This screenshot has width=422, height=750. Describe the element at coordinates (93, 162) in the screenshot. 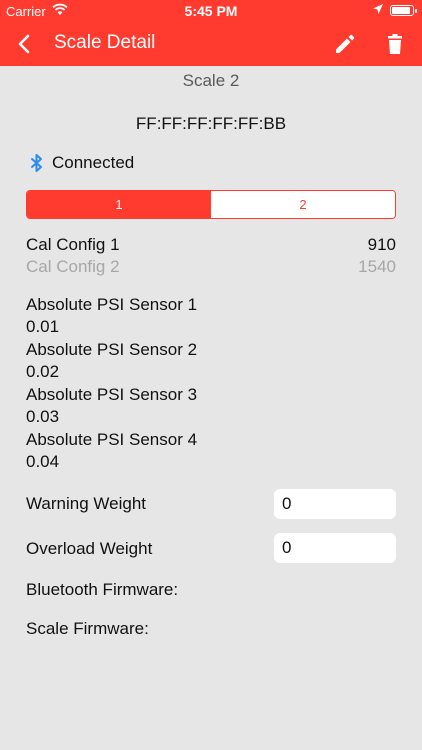

I see `connection-label: Connected` at that location.